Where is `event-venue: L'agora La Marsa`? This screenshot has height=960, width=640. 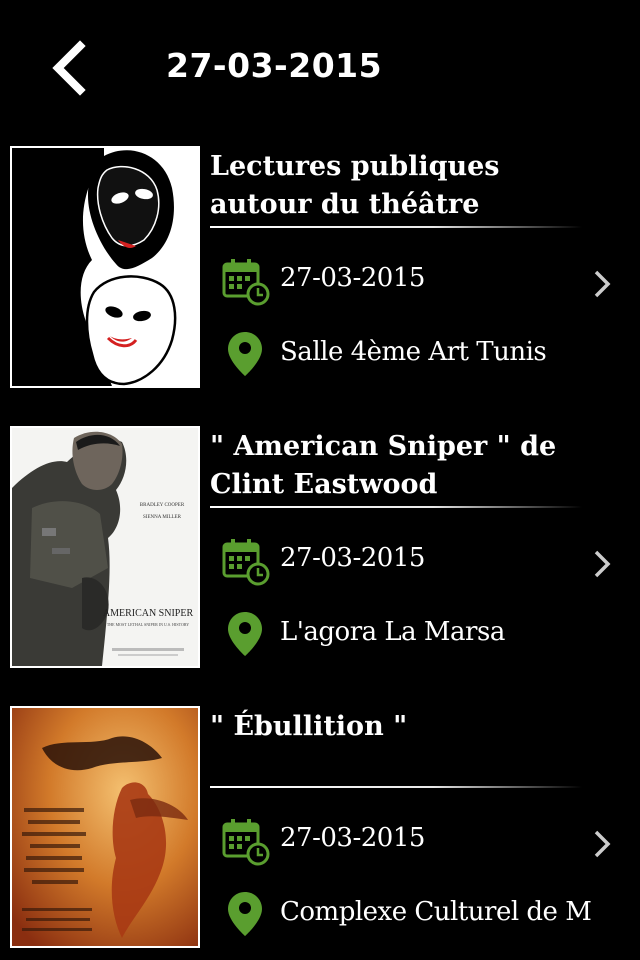 event-venue: L'agora La Marsa is located at coordinates (392, 632).